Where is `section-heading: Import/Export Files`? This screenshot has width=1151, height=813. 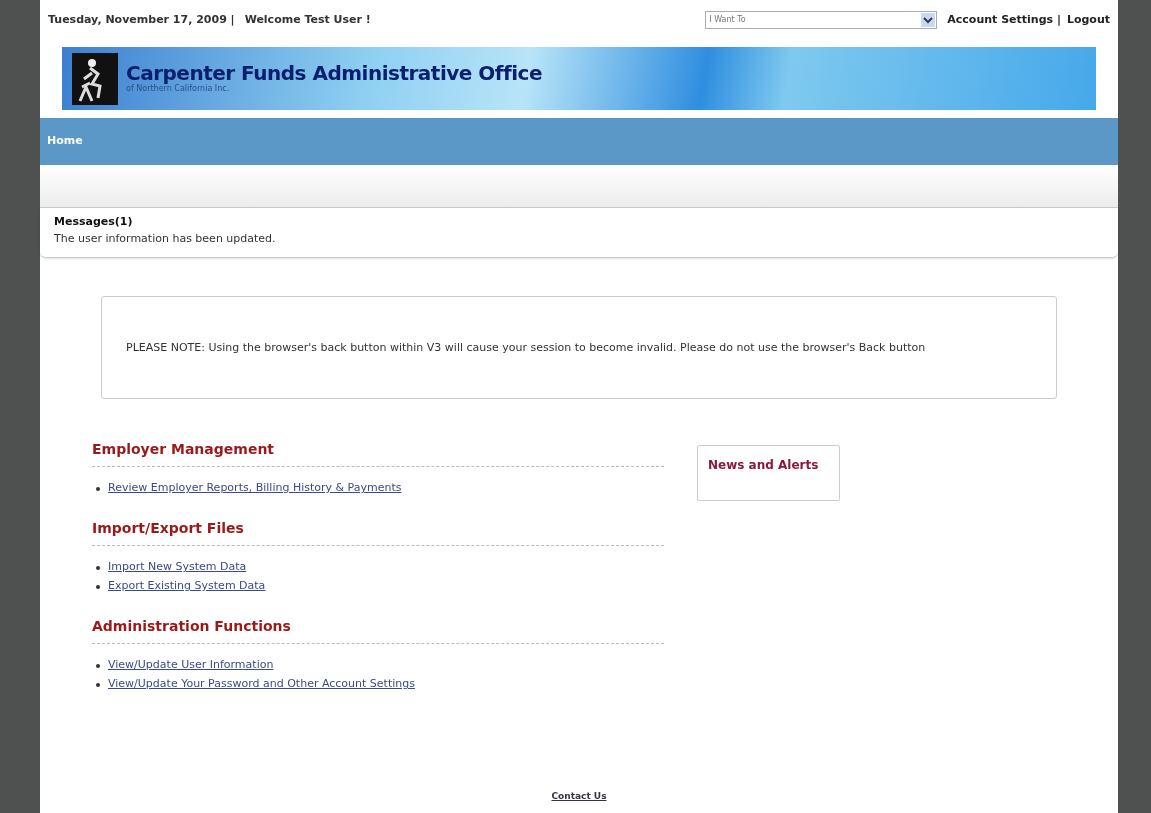 section-heading: Import/Export Files is located at coordinates (168, 528).